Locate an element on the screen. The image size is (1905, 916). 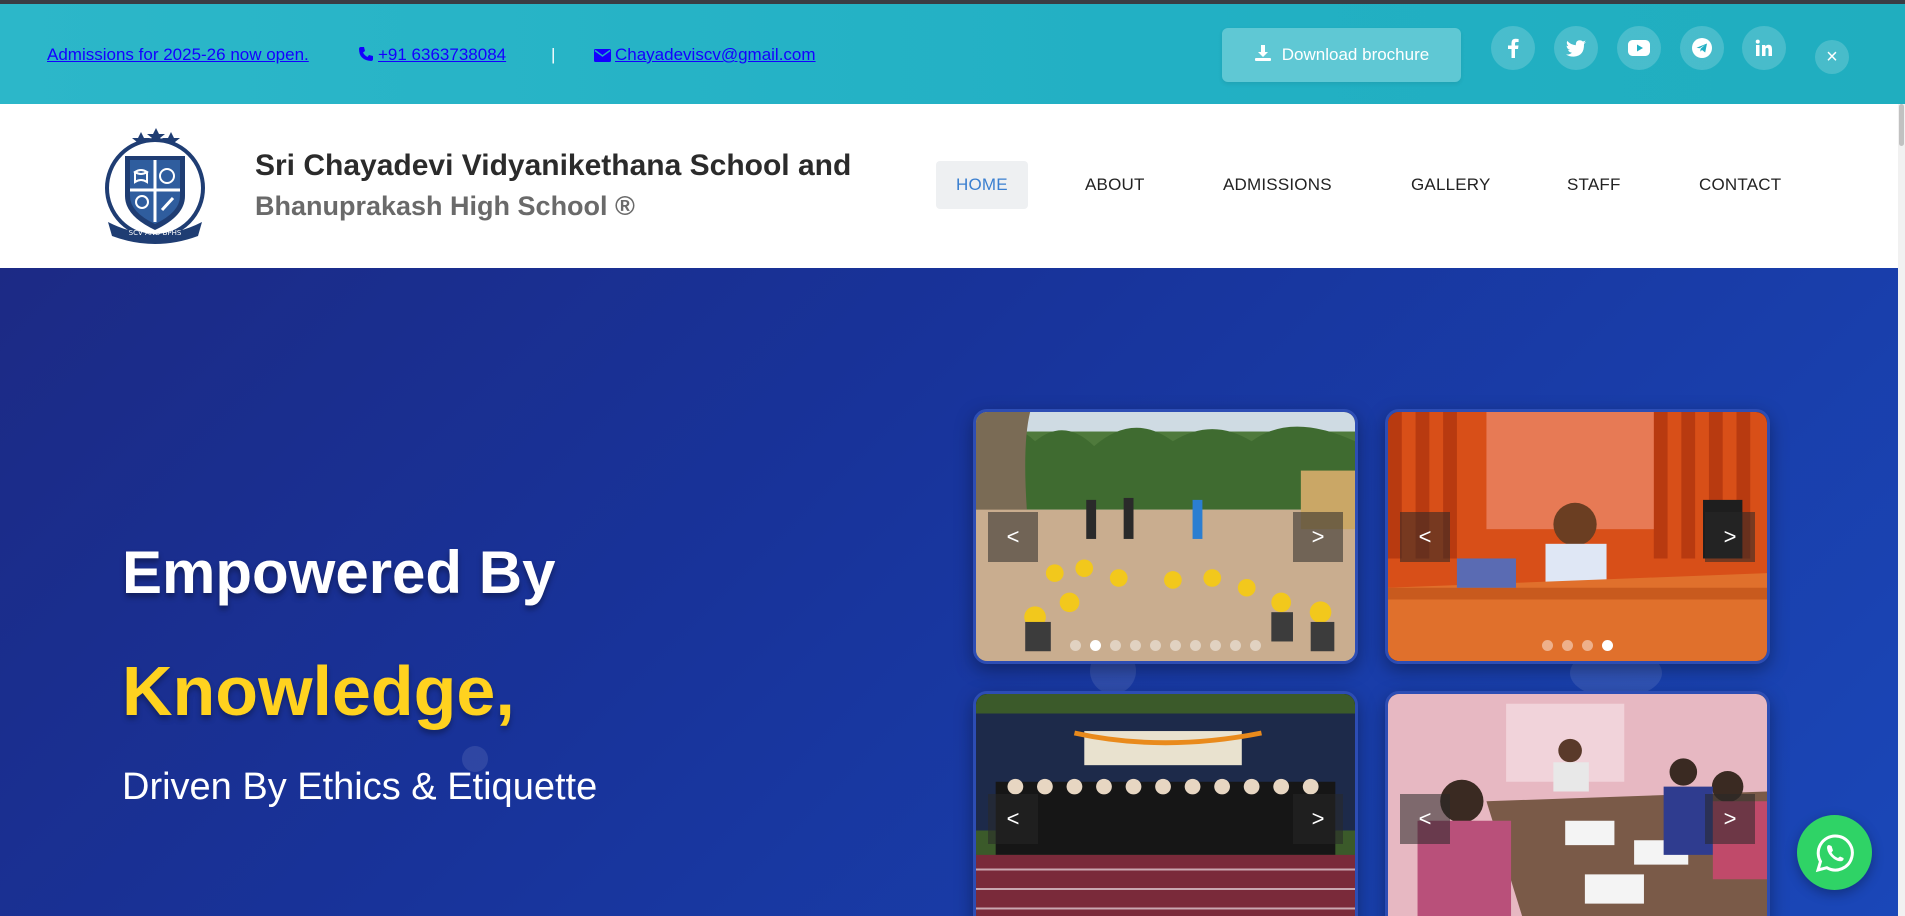
carousel-staff-meeting: < > is located at coordinates (1577, 803).